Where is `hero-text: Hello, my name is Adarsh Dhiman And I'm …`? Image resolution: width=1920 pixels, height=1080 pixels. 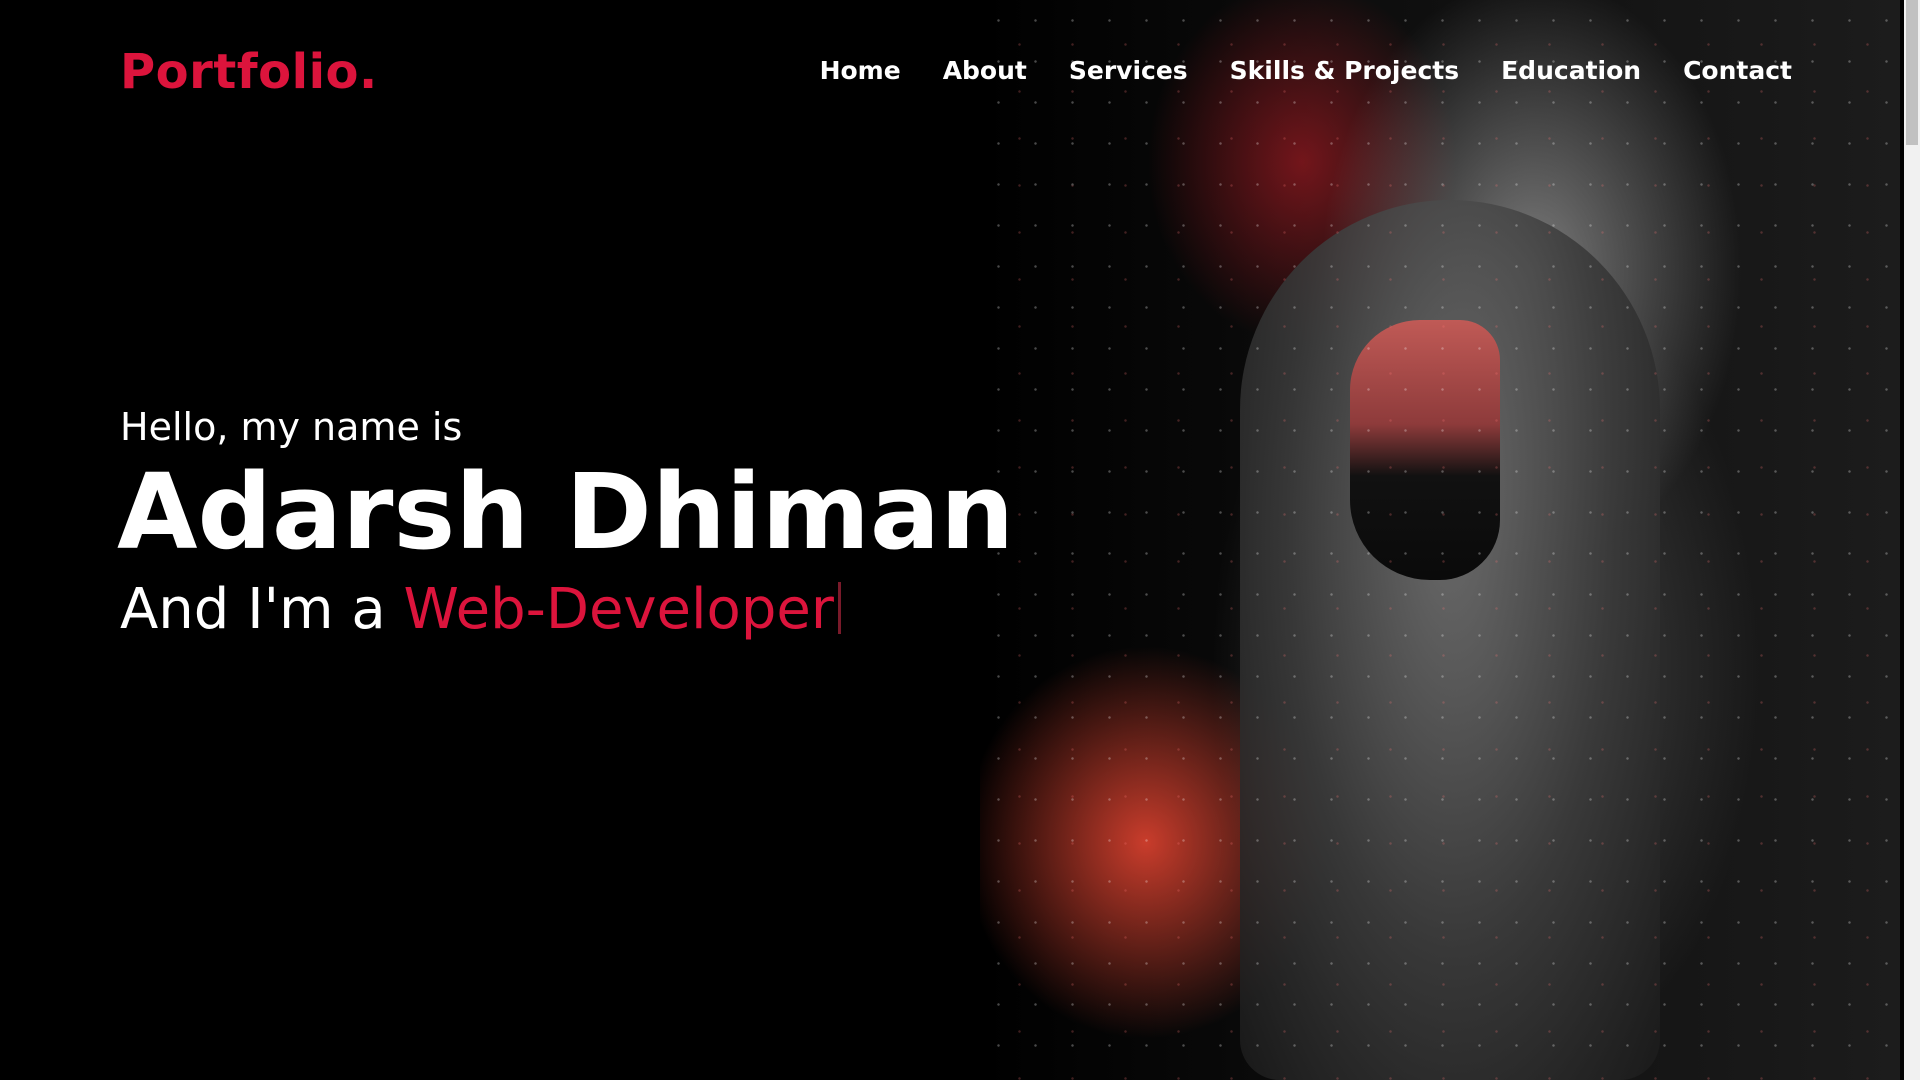
hero-text: Hello, my name is Adarsh Dhiman And I'm … is located at coordinates (566, 523).